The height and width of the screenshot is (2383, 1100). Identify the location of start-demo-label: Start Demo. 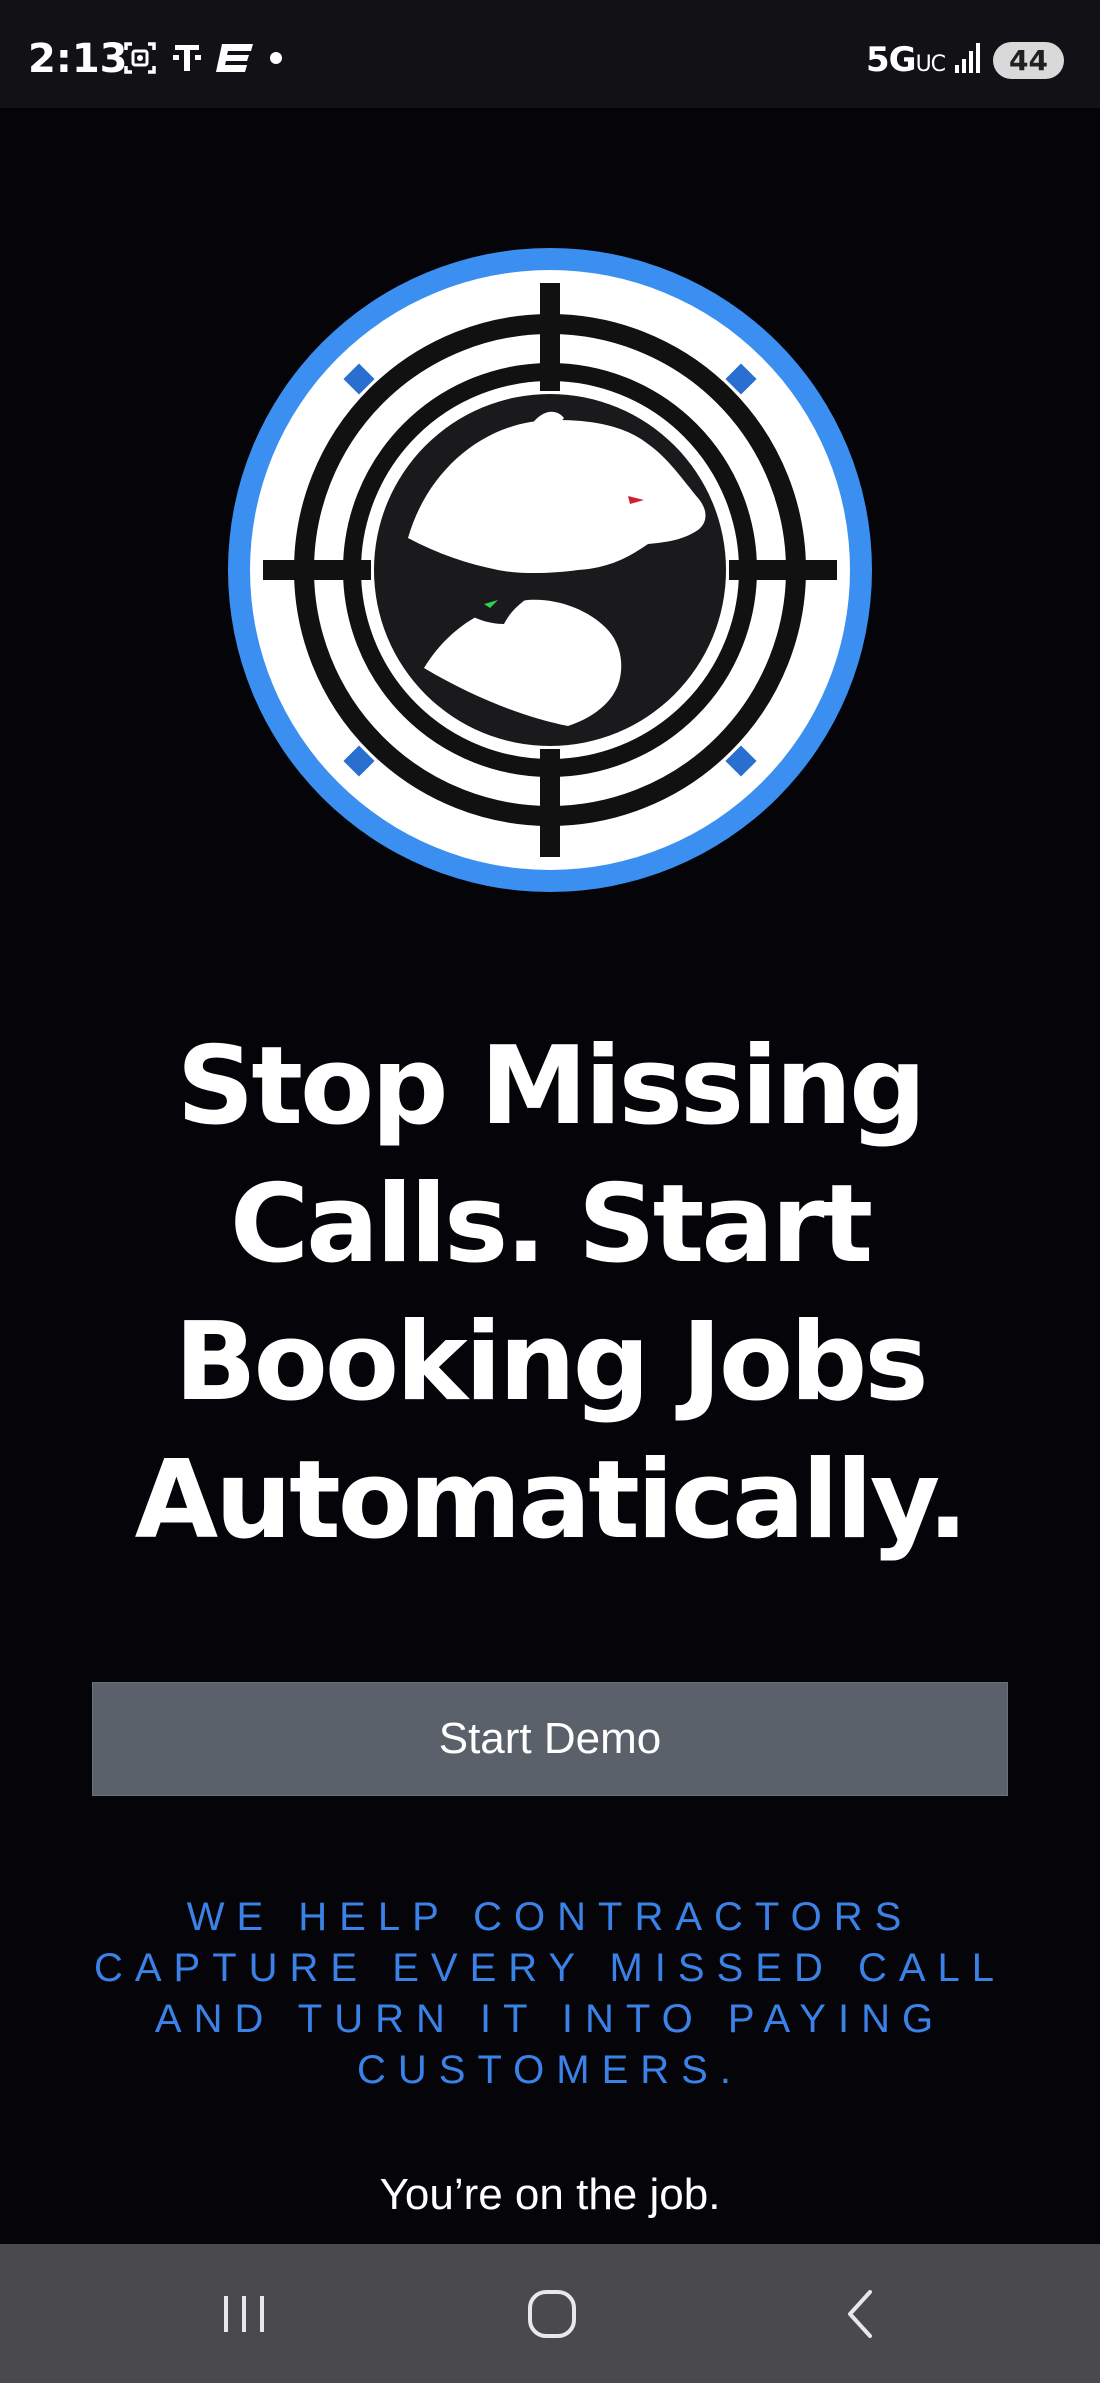
(550, 1738).